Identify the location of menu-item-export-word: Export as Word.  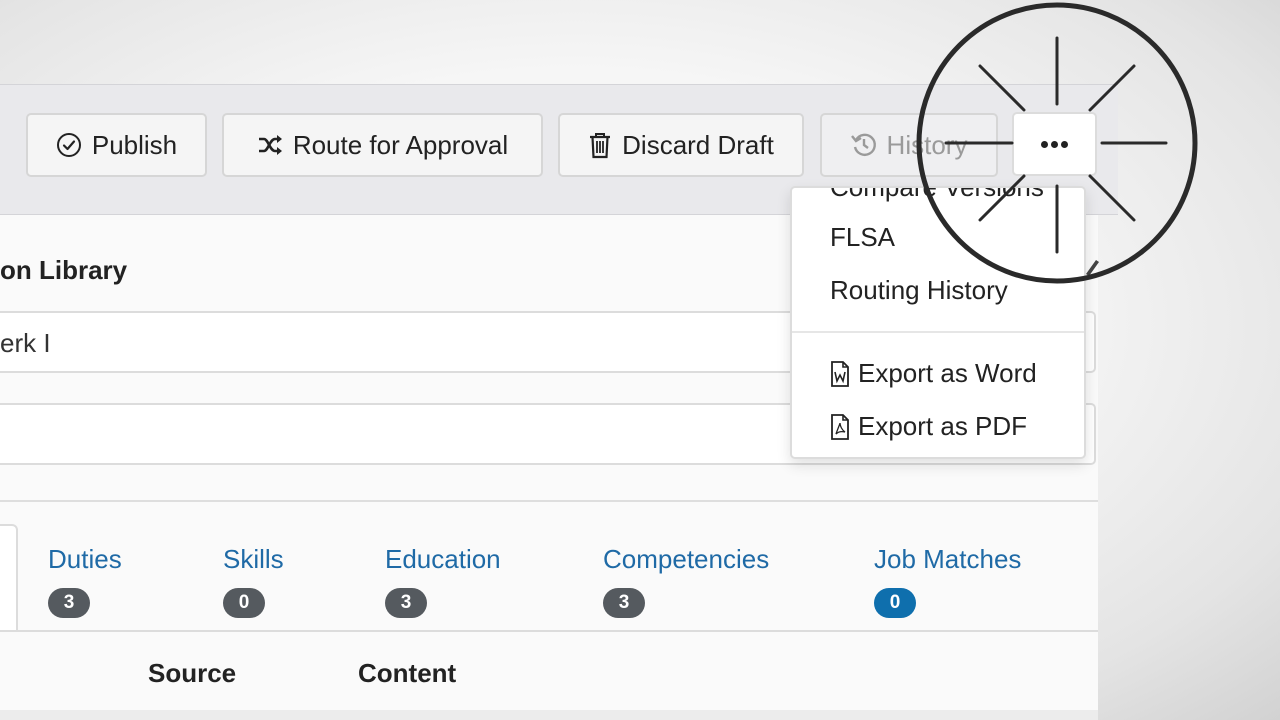
(933, 373).